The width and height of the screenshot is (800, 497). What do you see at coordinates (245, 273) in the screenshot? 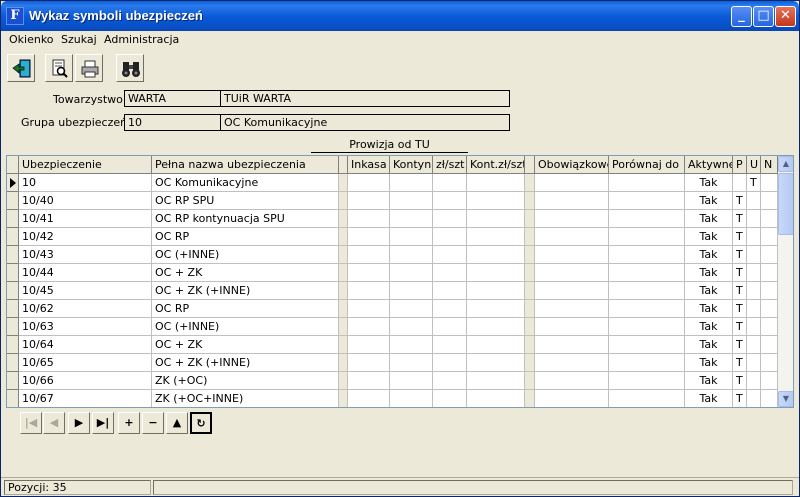
I see `col-pelna-nazwa-cell: OC + ZK` at bounding box center [245, 273].